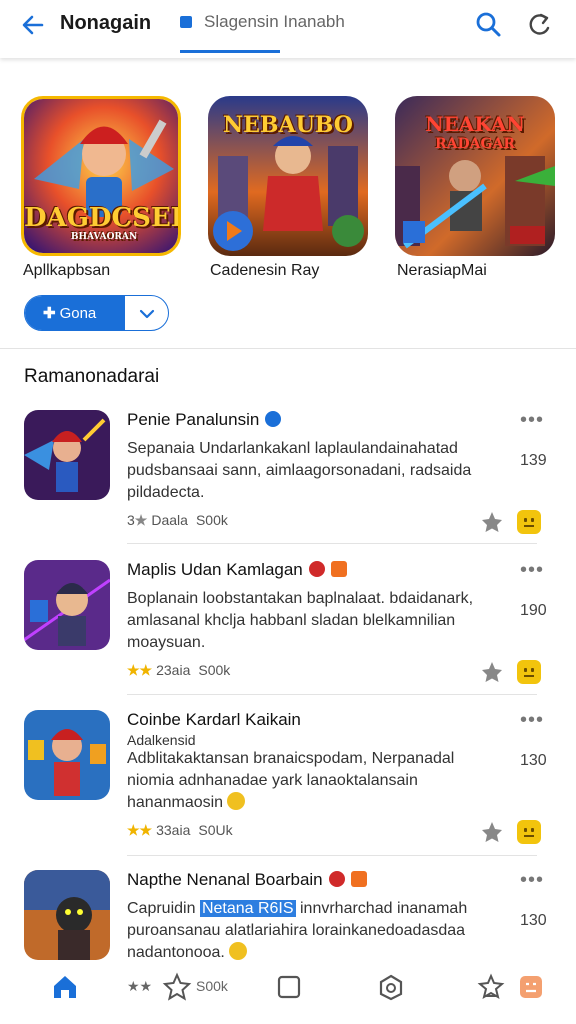  What do you see at coordinates (173, 670) in the screenshot?
I see `rating: 23aia` at bounding box center [173, 670].